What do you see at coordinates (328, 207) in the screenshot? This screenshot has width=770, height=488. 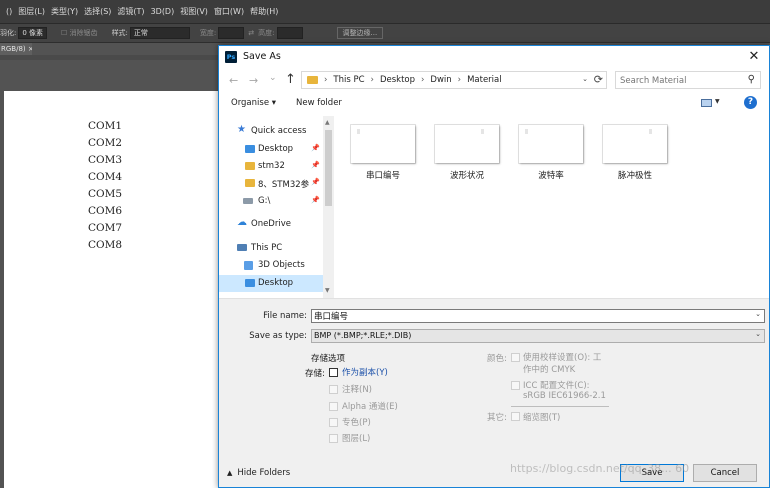 I see `nav-pane-scrollbar: ▲ ▼` at bounding box center [328, 207].